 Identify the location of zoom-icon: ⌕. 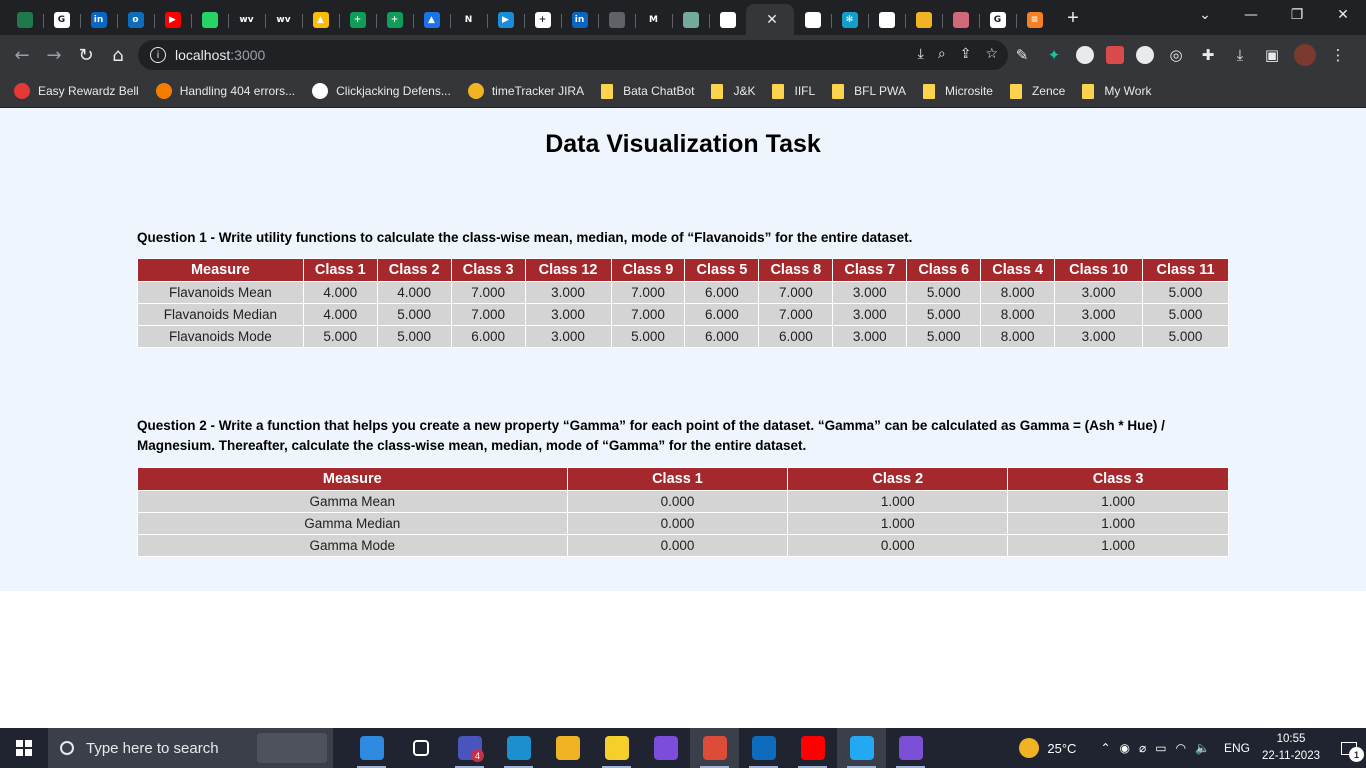
(942, 54).